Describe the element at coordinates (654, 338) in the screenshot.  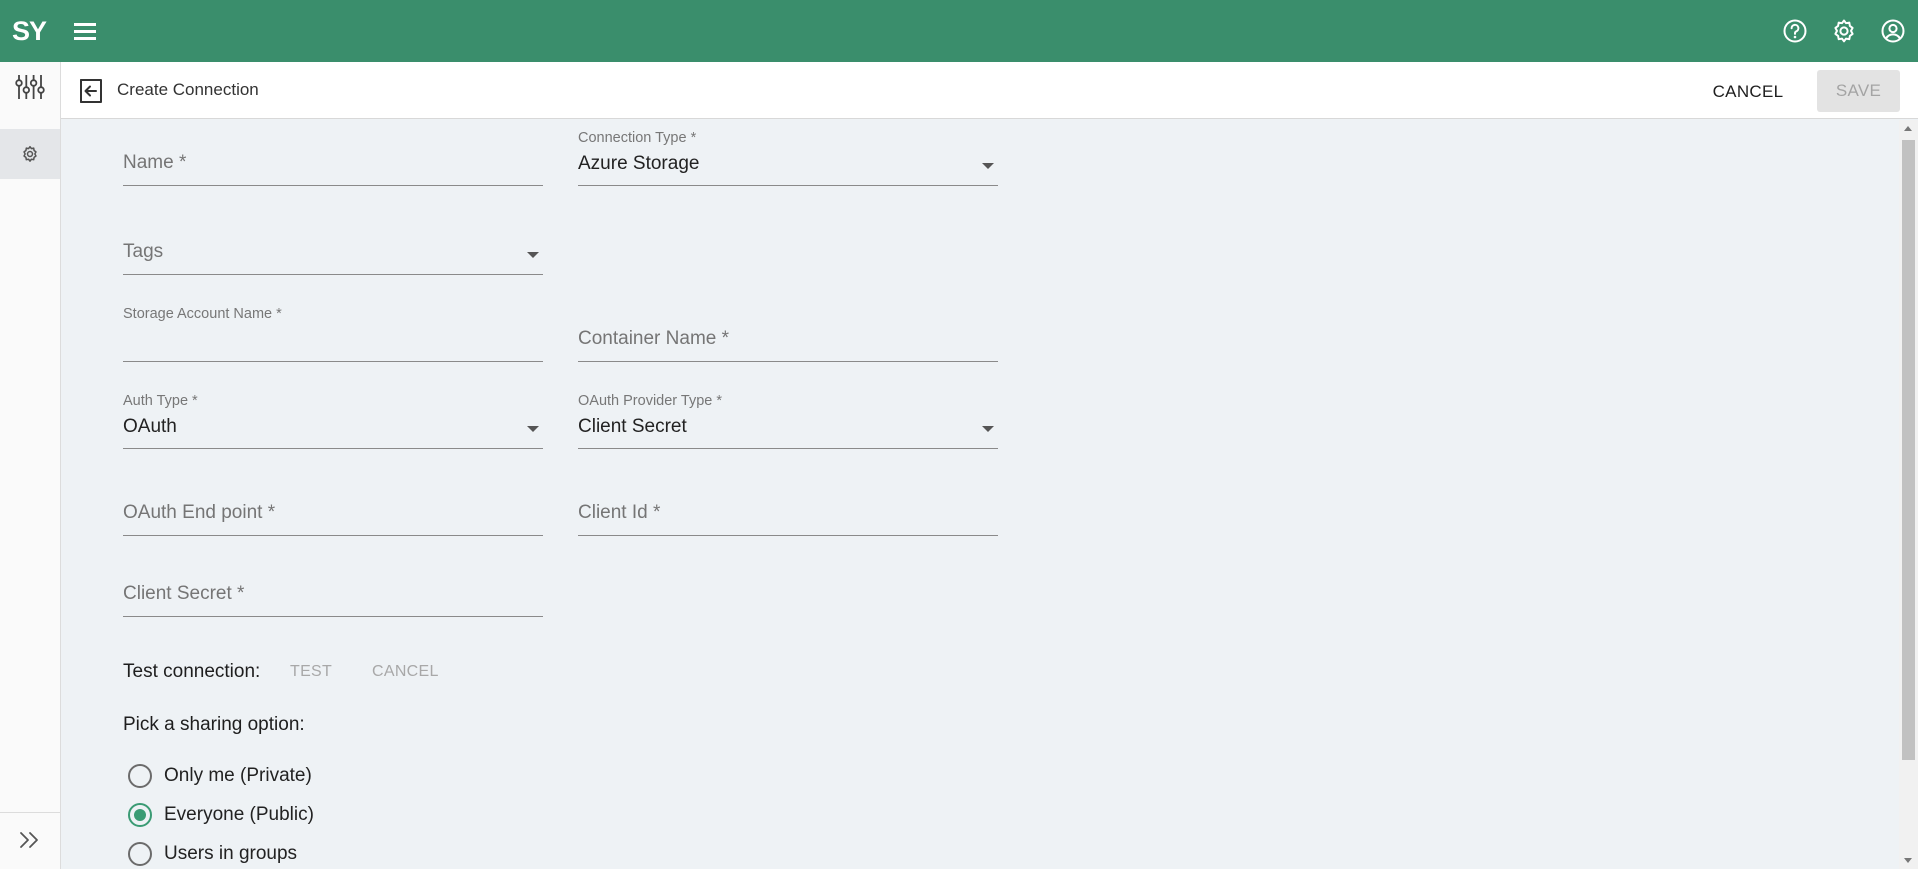
I see `container-name-placeholder: Container Name *` at that location.